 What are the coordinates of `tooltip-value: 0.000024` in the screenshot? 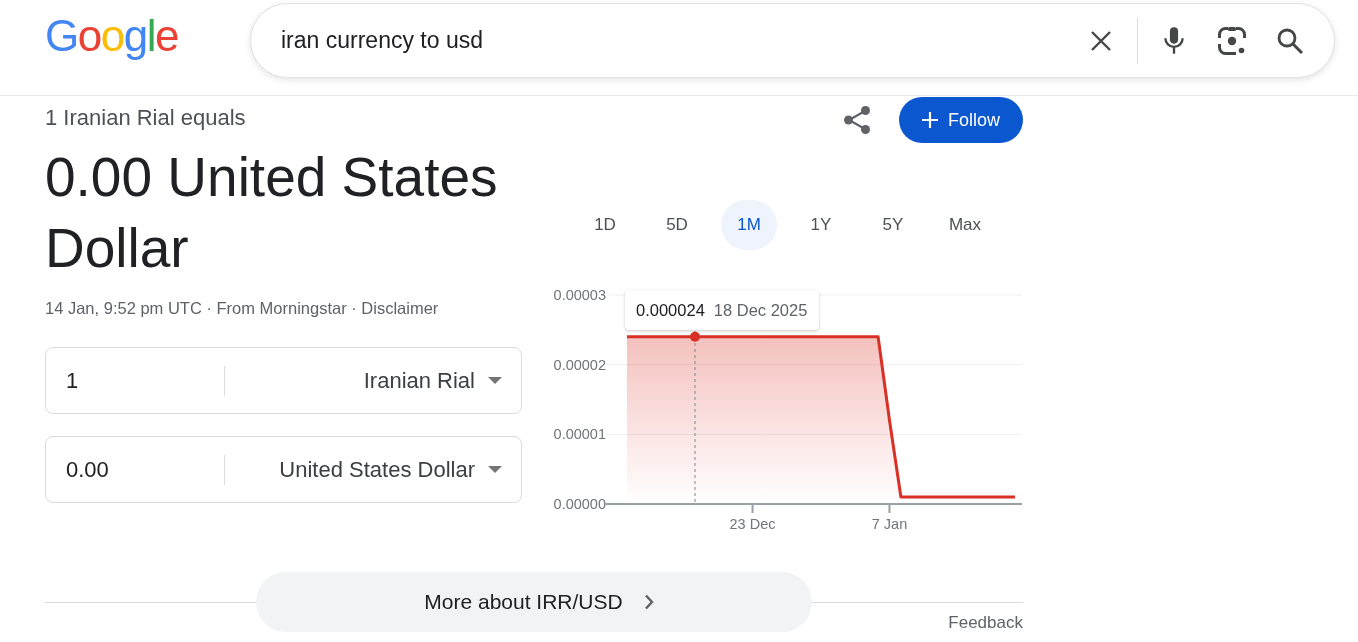 It's located at (670, 310).